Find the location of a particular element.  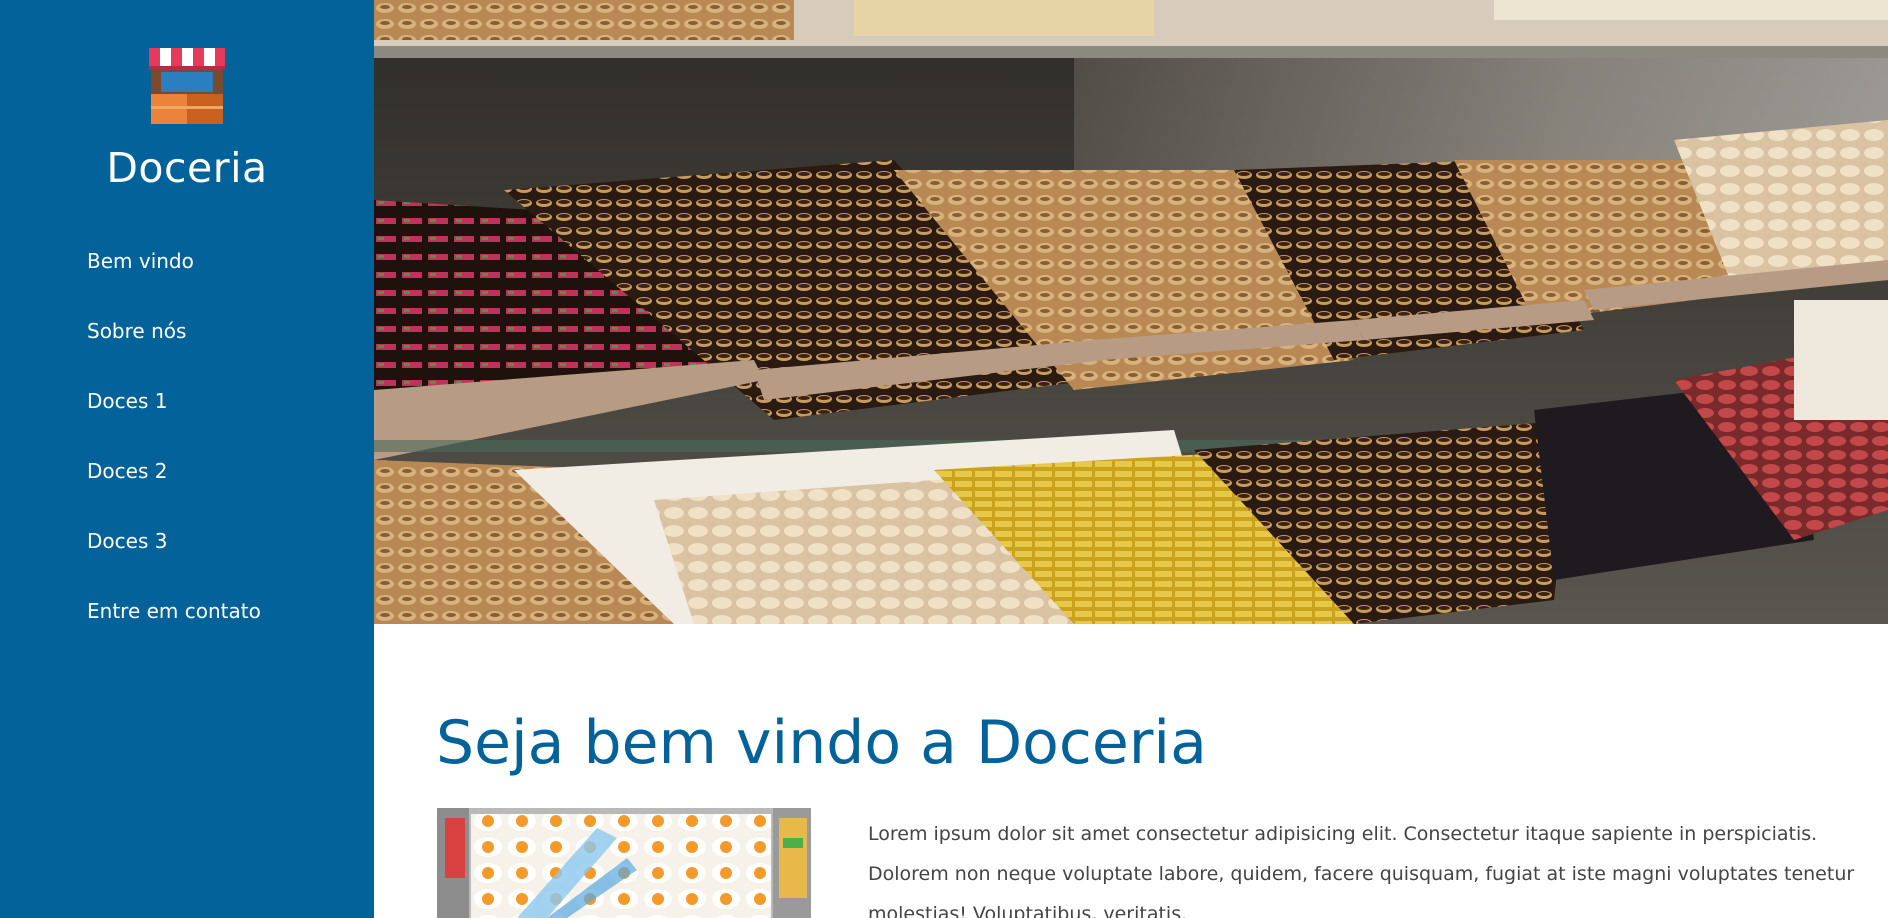

nav-item-bem-vindo: Bem vindo is located at coordinates (174, 281).